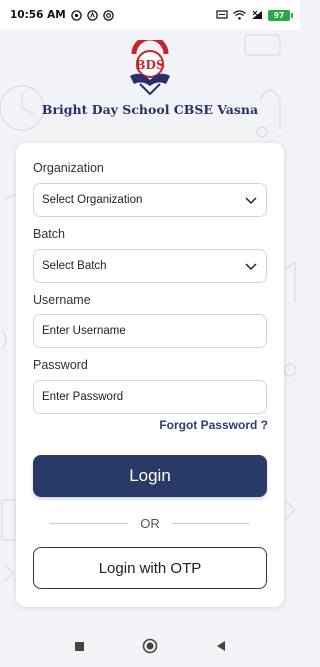  Describe the element at coordinates (222, 15) in the screenshot. I see `screen-icon` at that location.